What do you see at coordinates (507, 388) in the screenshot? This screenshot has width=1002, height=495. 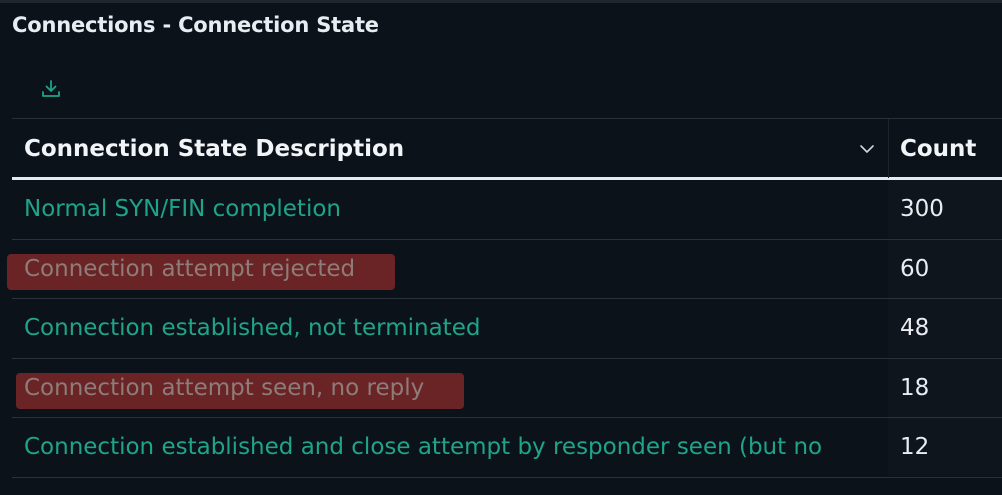 I see `table-row: Connection attempt seen, no reply 18` at bounding box center [507, 388].